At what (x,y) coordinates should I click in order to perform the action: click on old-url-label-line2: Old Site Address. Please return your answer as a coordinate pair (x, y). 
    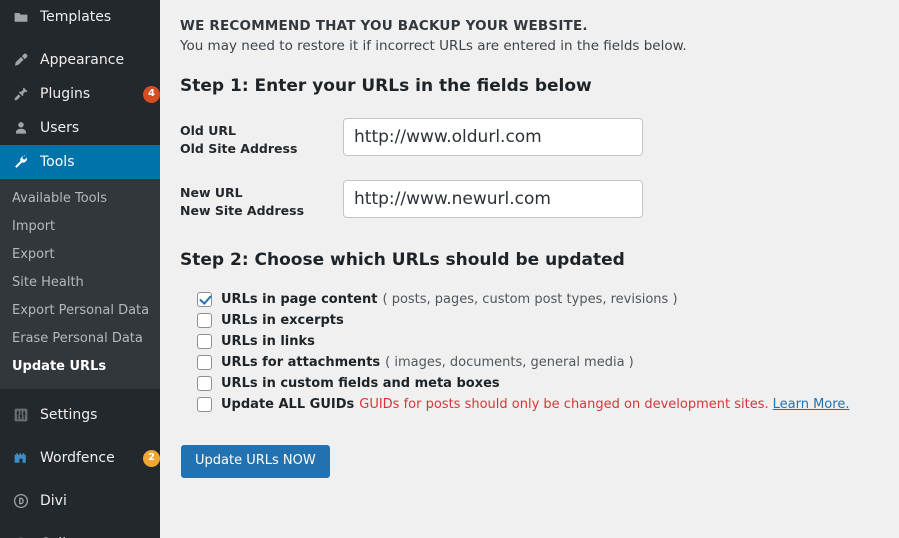
    Looking at the image, I should click on (239, 148).